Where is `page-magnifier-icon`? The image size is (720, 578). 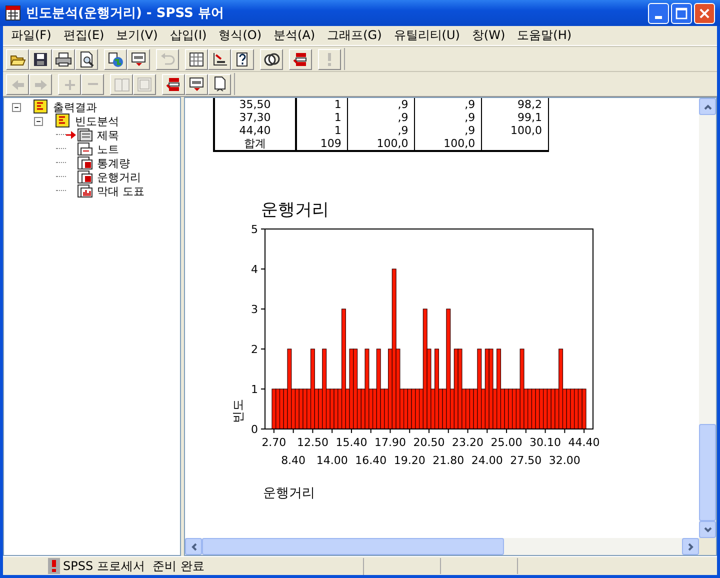 page-magnifier-icon is located at coordinates (86, 59).